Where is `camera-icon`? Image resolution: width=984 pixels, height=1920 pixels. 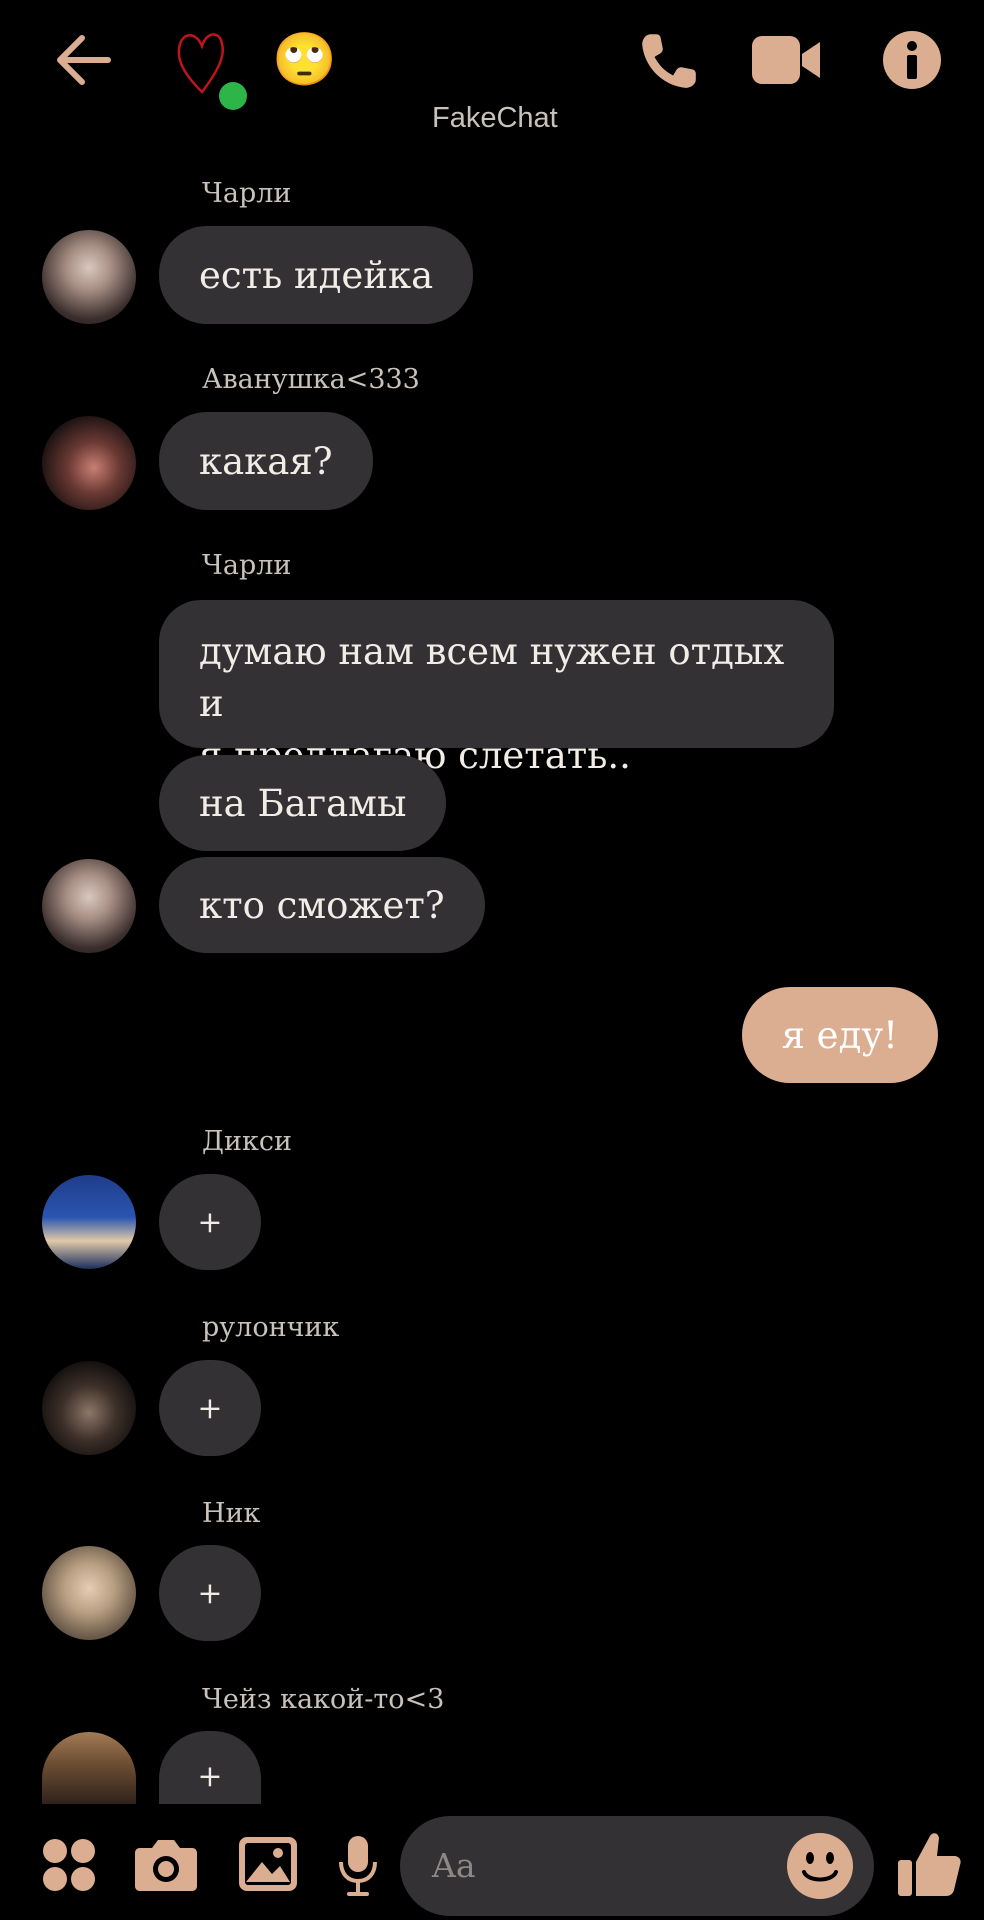 camera-icon is located at coordinates (166, 1864).